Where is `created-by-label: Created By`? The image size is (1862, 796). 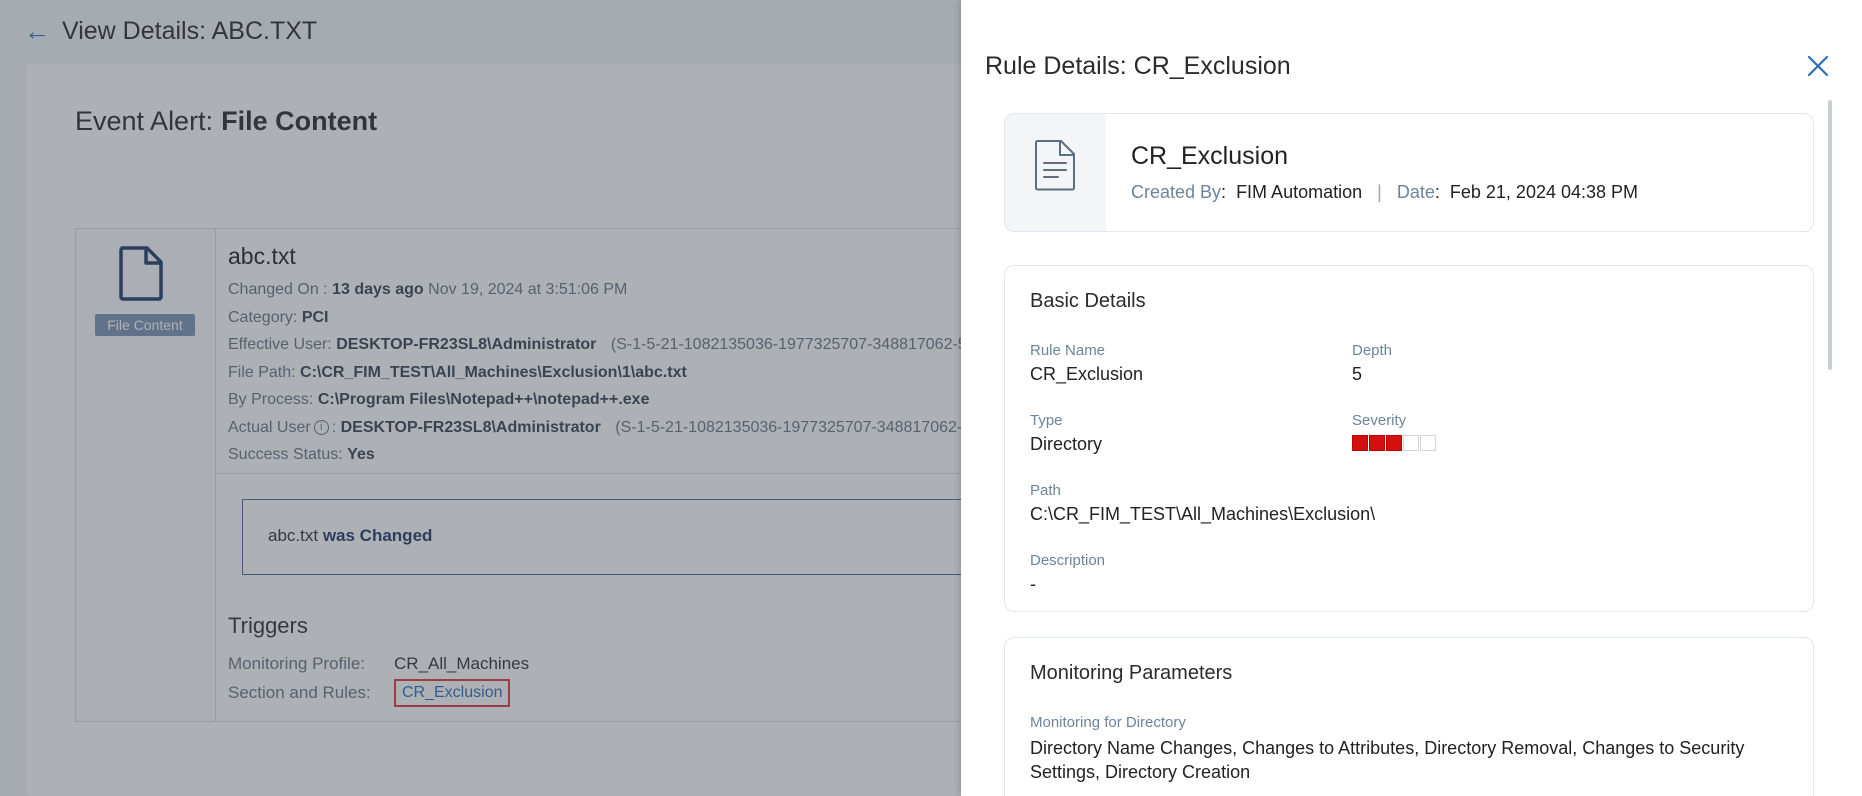
created-by-label: Created By is located at coordinates (1176, 192).